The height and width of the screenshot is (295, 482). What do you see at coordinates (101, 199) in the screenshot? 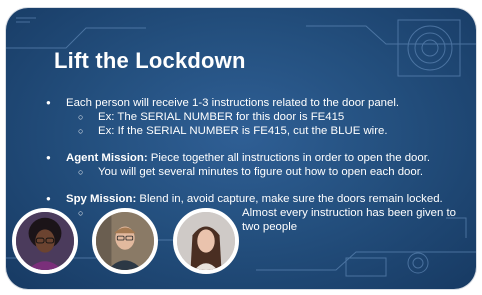
I see `bullet-lead: Spy Mission:` at bounding box center [101, 199].